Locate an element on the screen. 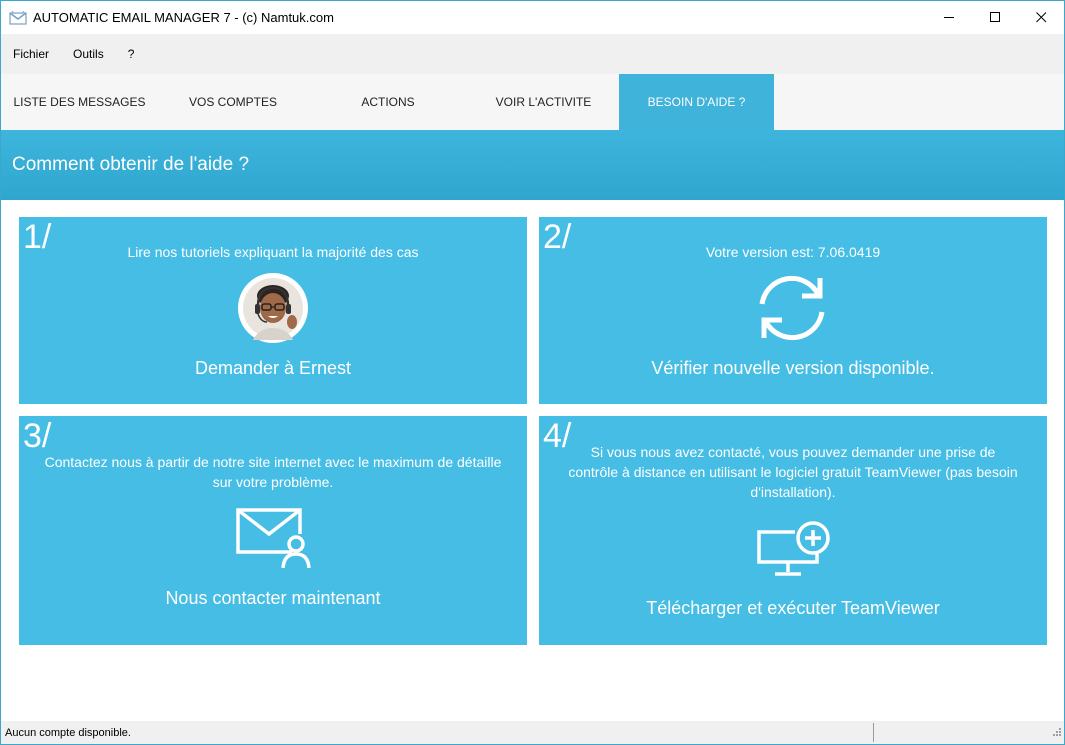 Image resolution: width=1065 pixels, height=745 pixels. maximize-button is located at coordinates (995, 17).